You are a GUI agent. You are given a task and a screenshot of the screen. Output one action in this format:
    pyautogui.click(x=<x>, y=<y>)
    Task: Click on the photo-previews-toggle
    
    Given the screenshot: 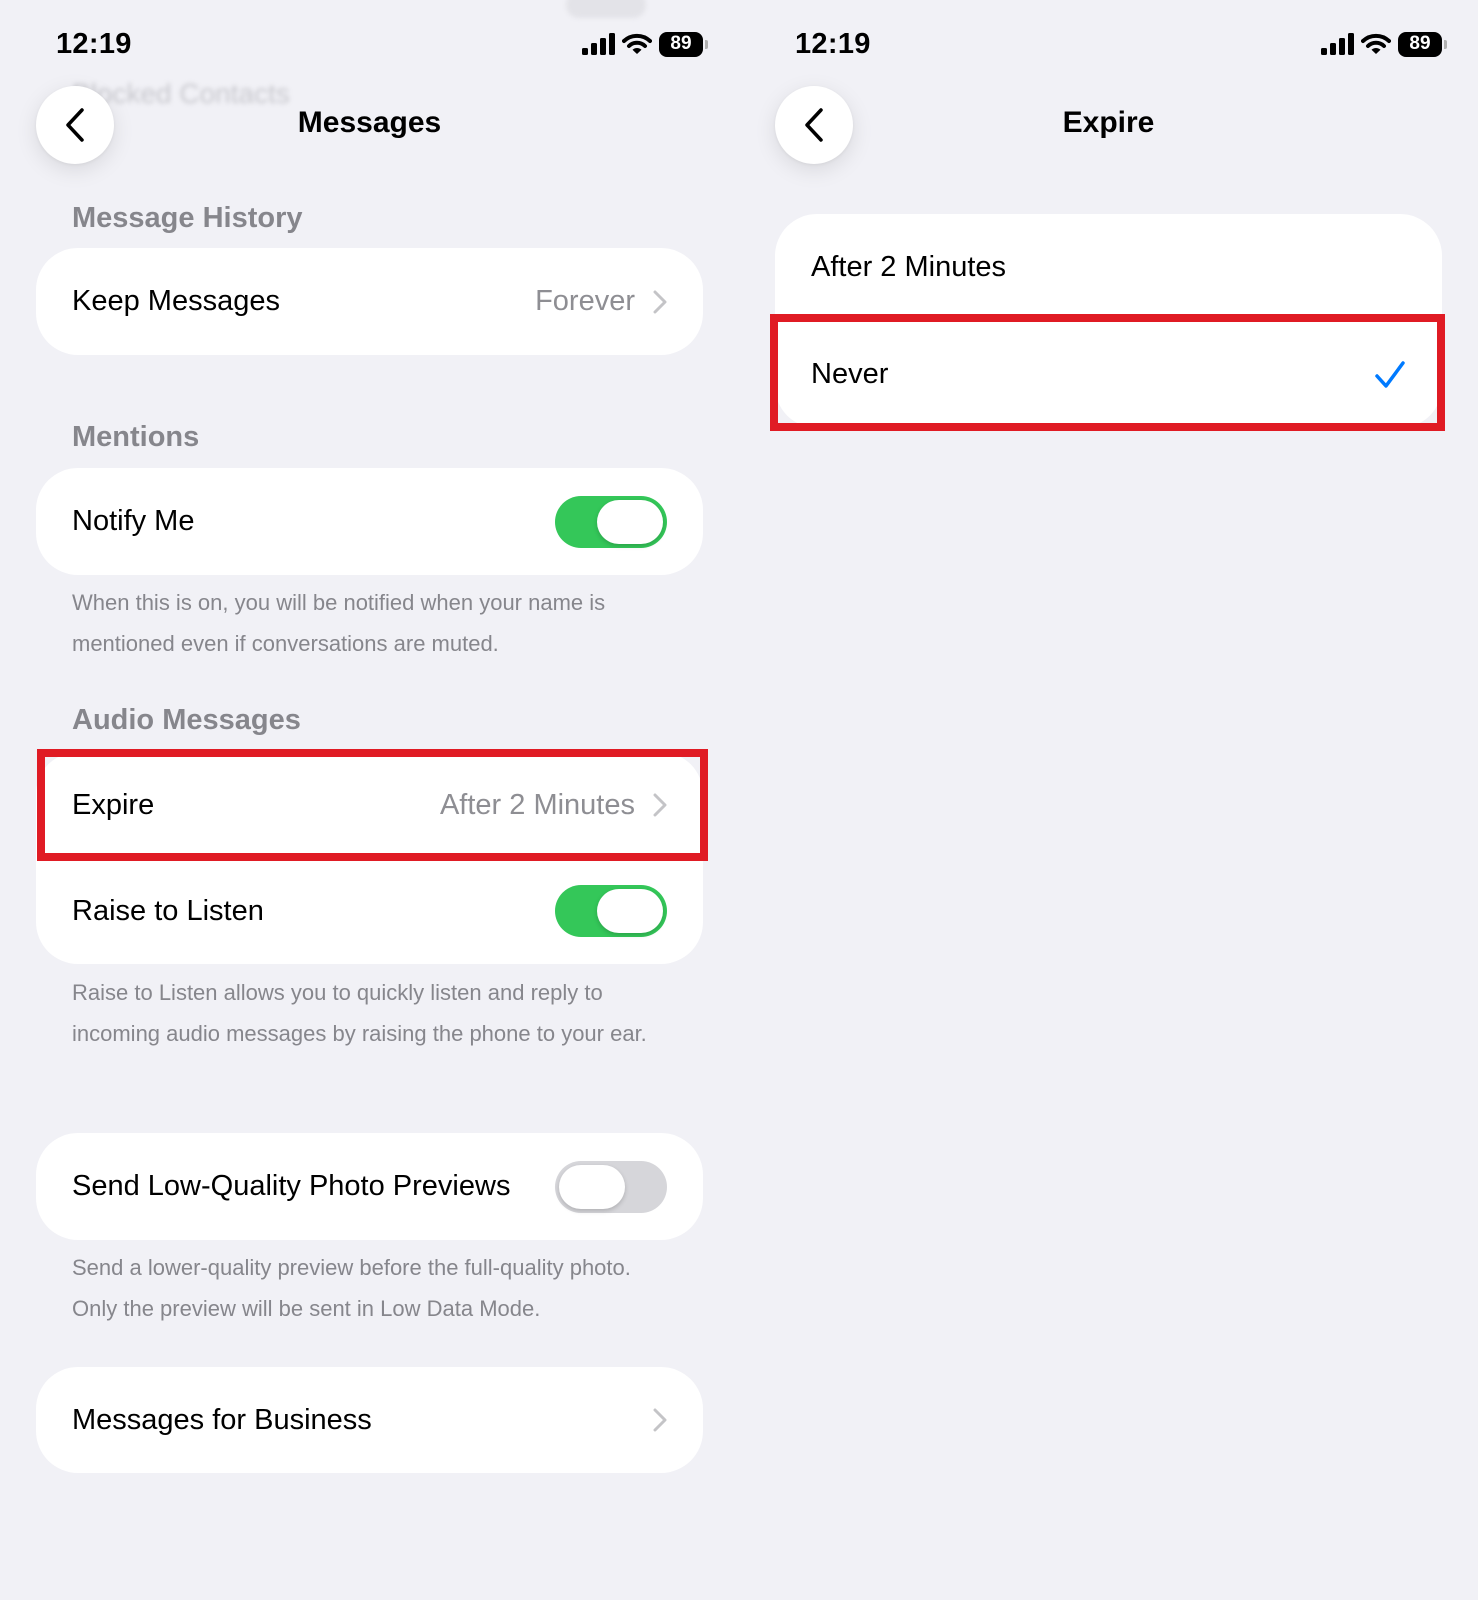 What is the action you would take?
    pyautogui.click(x=611, y=1186)
    